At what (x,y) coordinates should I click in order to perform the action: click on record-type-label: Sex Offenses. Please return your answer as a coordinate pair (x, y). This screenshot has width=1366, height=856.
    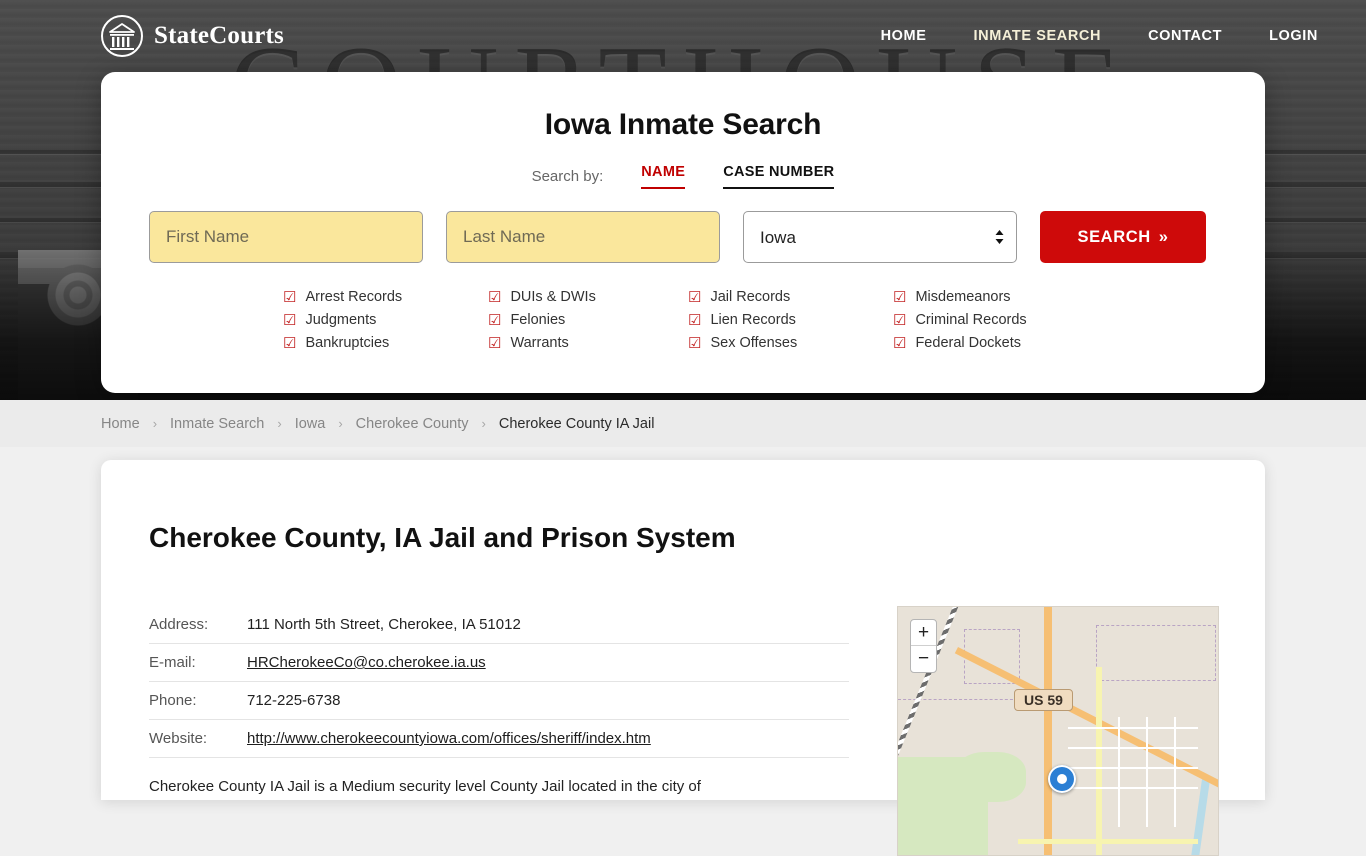
    Looking at the image, I should click on (754, 343).